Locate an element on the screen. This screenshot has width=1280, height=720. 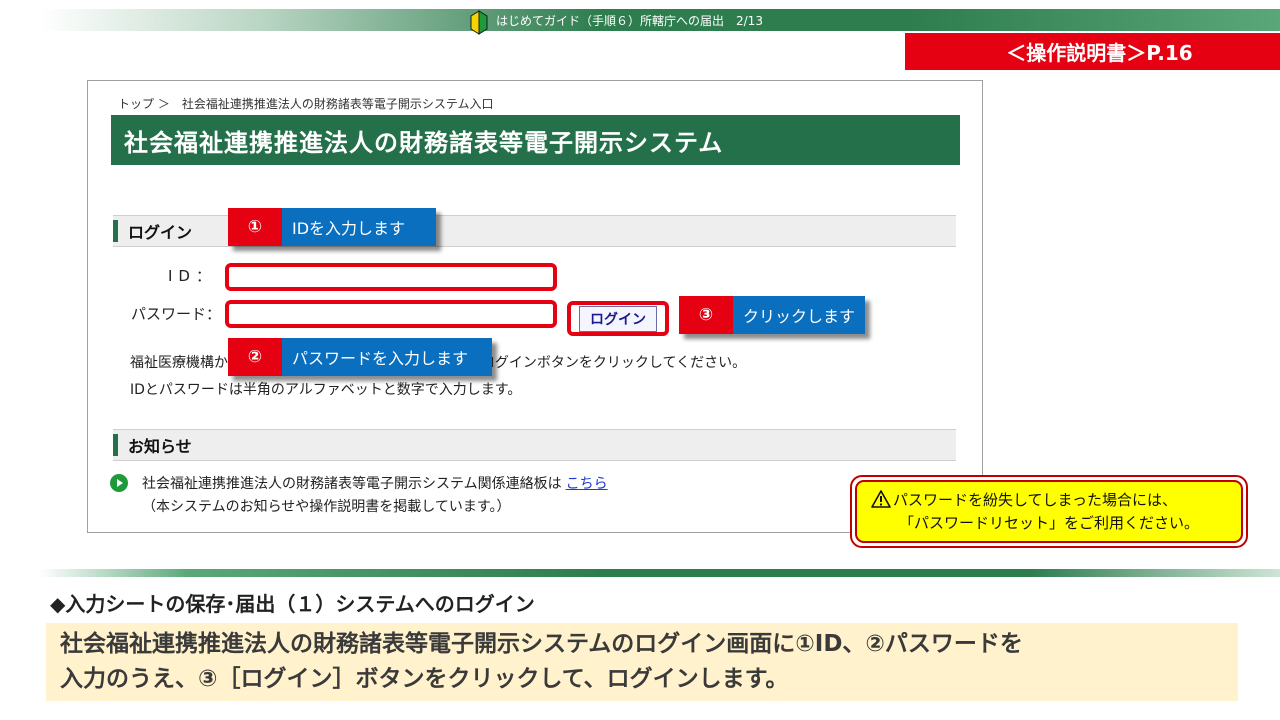
top-banner: はじめてガイド（手順６）所轄庁への届出 2/13 is located at coordinates (660, 22).